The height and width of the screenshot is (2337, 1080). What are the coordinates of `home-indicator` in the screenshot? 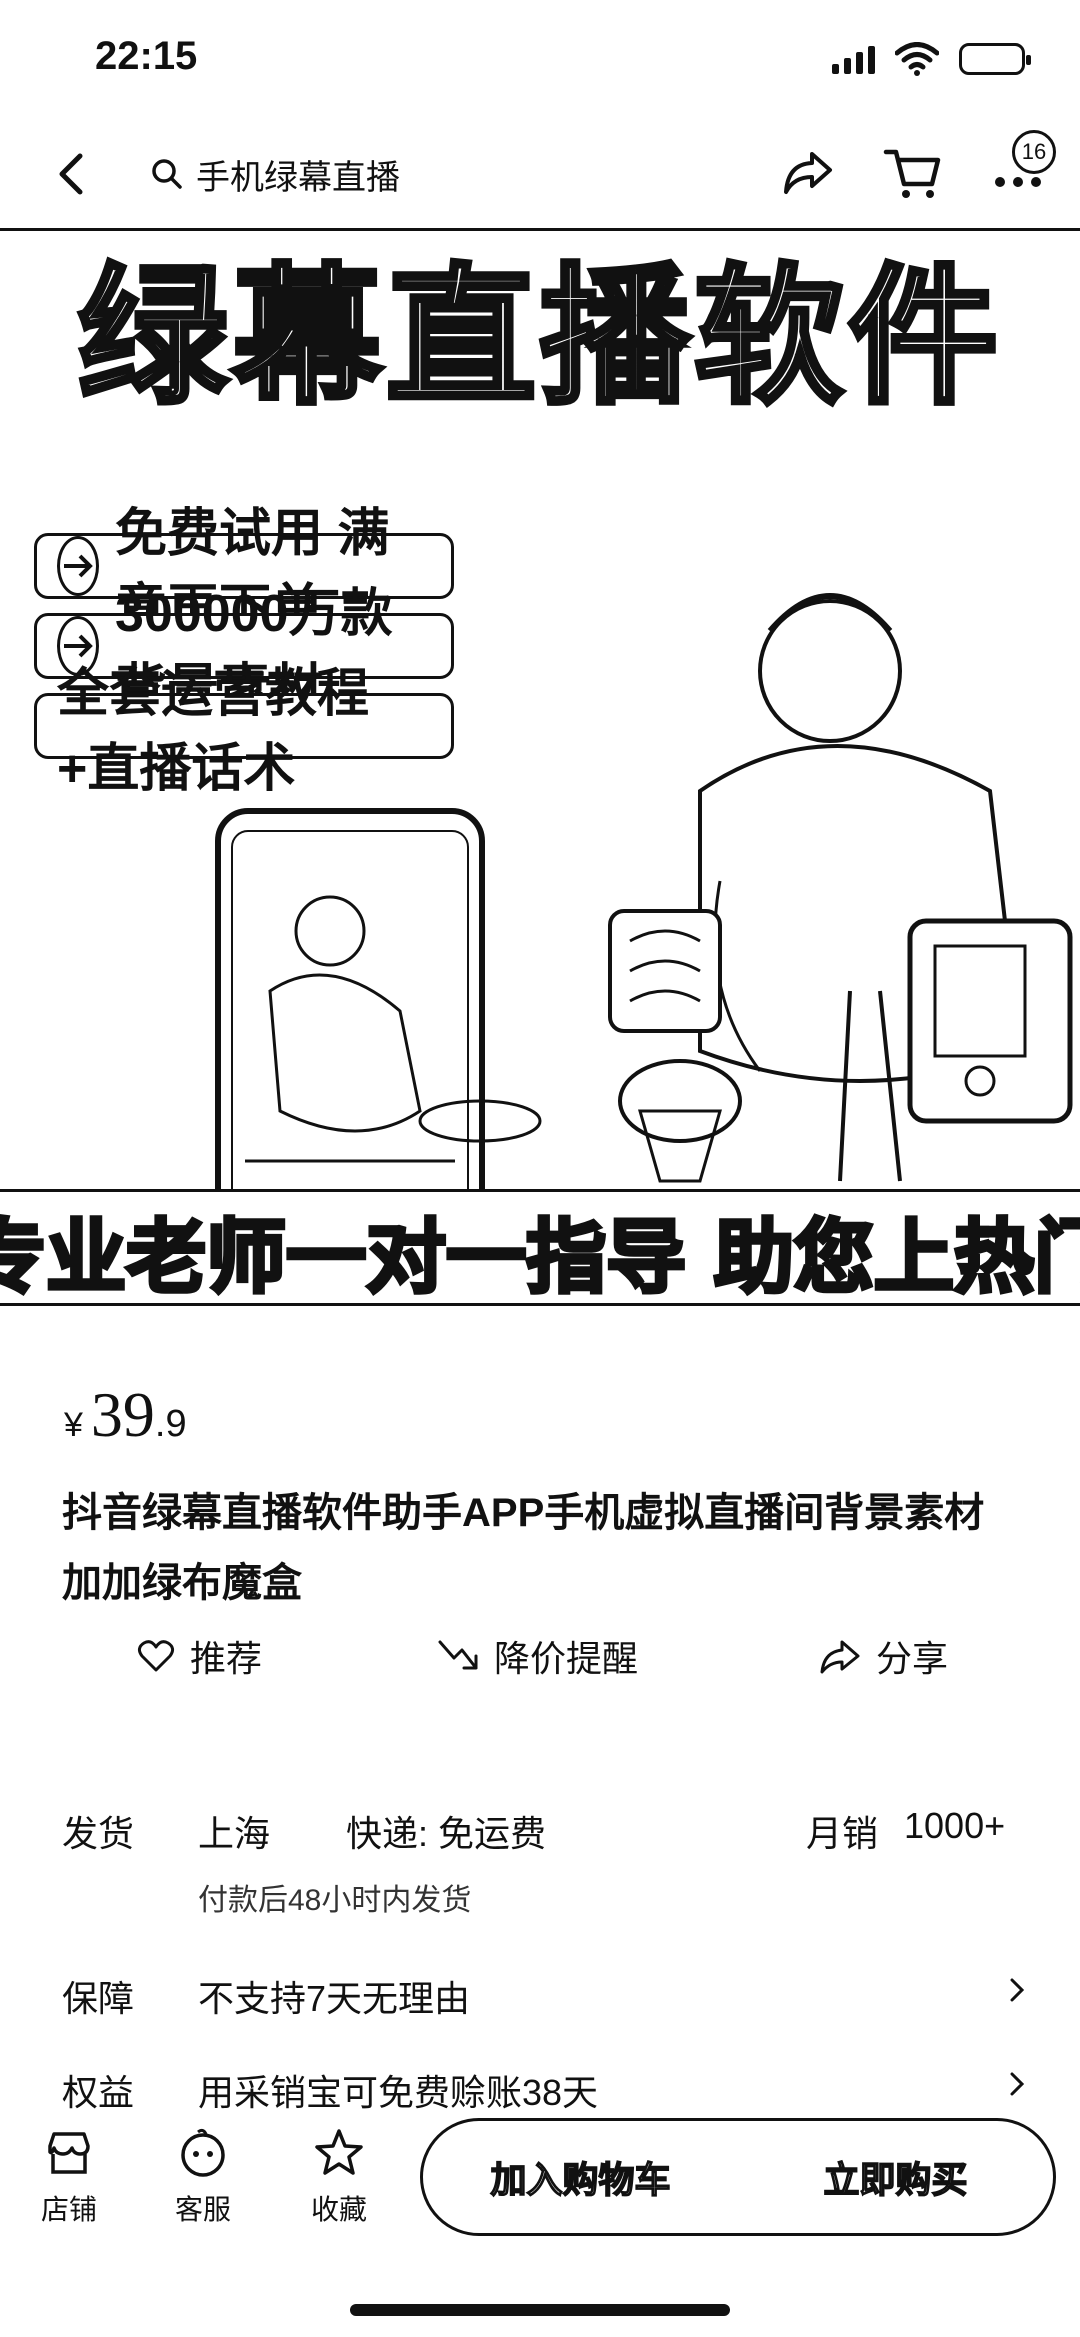 It's located at (540, 2310).